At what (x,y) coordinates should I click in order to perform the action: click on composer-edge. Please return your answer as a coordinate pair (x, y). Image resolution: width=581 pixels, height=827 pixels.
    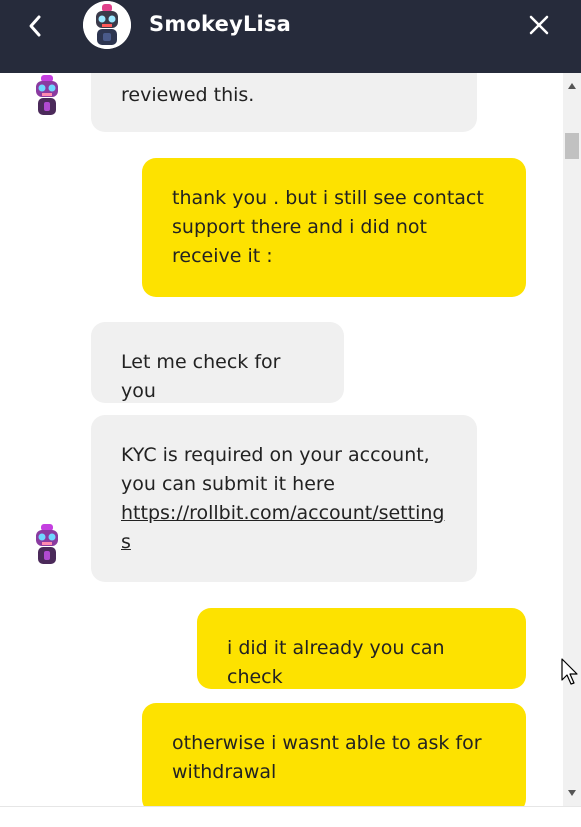
    Looking at the image, I should click on (290, 816).